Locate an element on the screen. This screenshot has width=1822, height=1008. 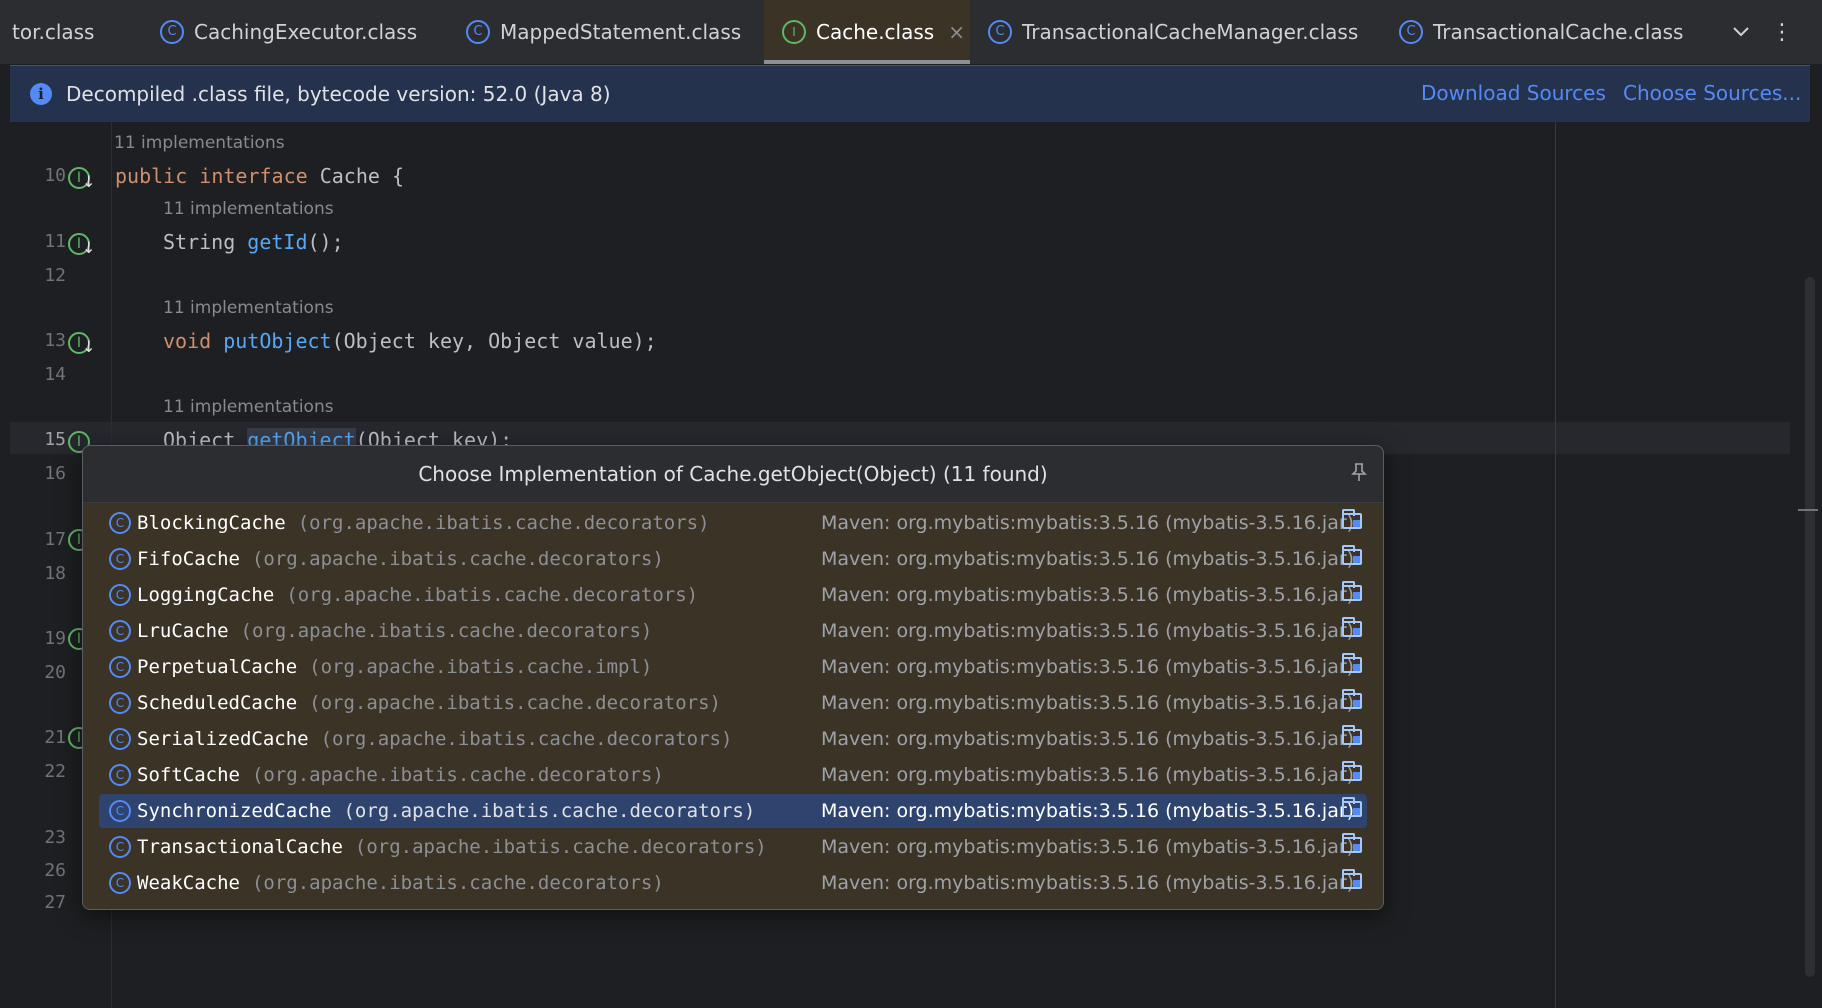
tab-caching-executor: C CachingExecutor.class is located at coordinates (288, 32).